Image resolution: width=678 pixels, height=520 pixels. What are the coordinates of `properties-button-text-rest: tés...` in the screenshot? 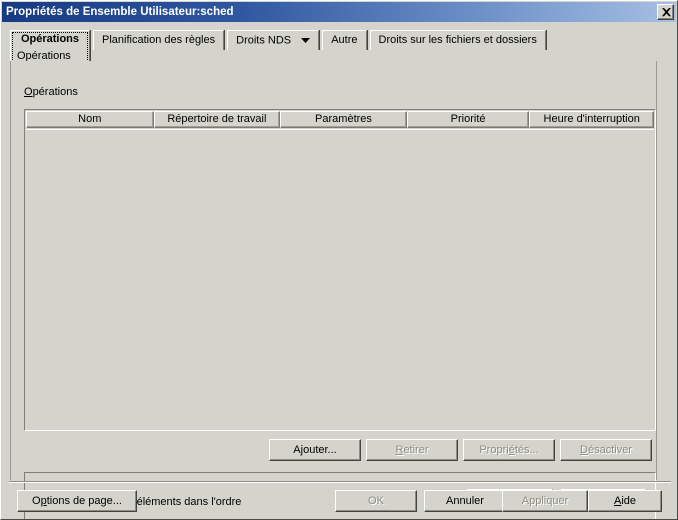 It's located at (526, 450).